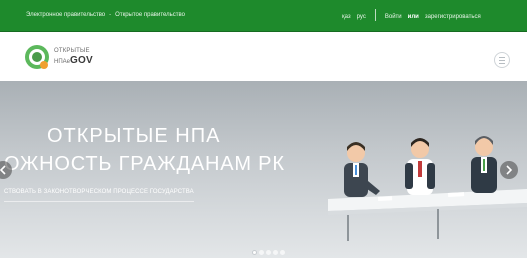 The height and width of the screenshot is (258, 527). I want to click on site-logo: ОТКРЫТЫЕ НПАeGOV, so click(69, 57).